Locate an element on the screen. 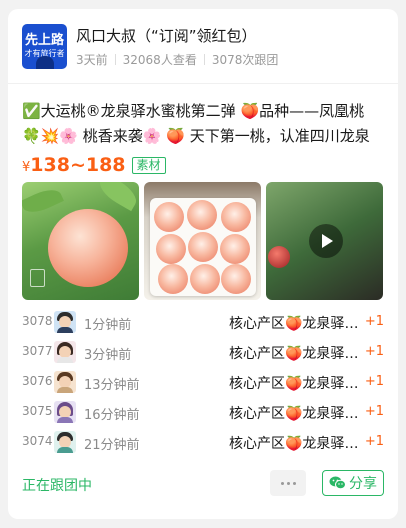 The width and height of the screenshot is (406, 528). avatar: 先上路 才有旅行者 is located at coordinates (44, 46).